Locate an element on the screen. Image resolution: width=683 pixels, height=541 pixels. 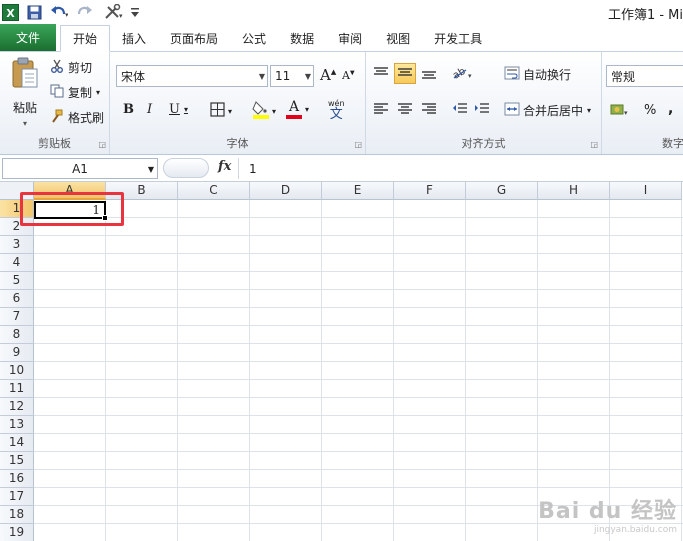
format-painter-label: 格式刷 is located at coordinates (86, 118).